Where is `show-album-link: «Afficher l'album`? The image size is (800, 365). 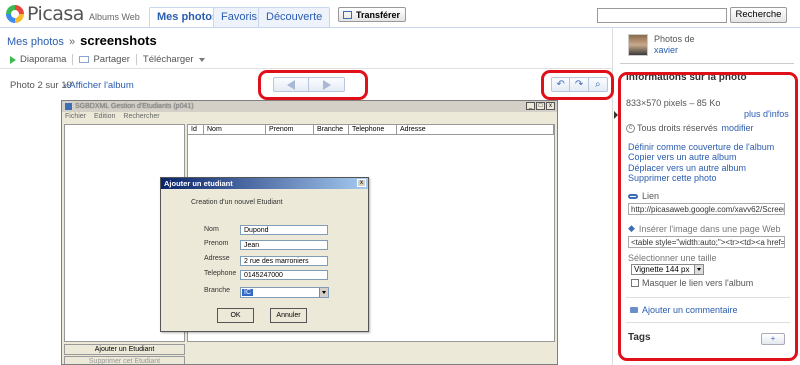
show-album-link: «Afficher l'album is located at coordinates (99, 85).